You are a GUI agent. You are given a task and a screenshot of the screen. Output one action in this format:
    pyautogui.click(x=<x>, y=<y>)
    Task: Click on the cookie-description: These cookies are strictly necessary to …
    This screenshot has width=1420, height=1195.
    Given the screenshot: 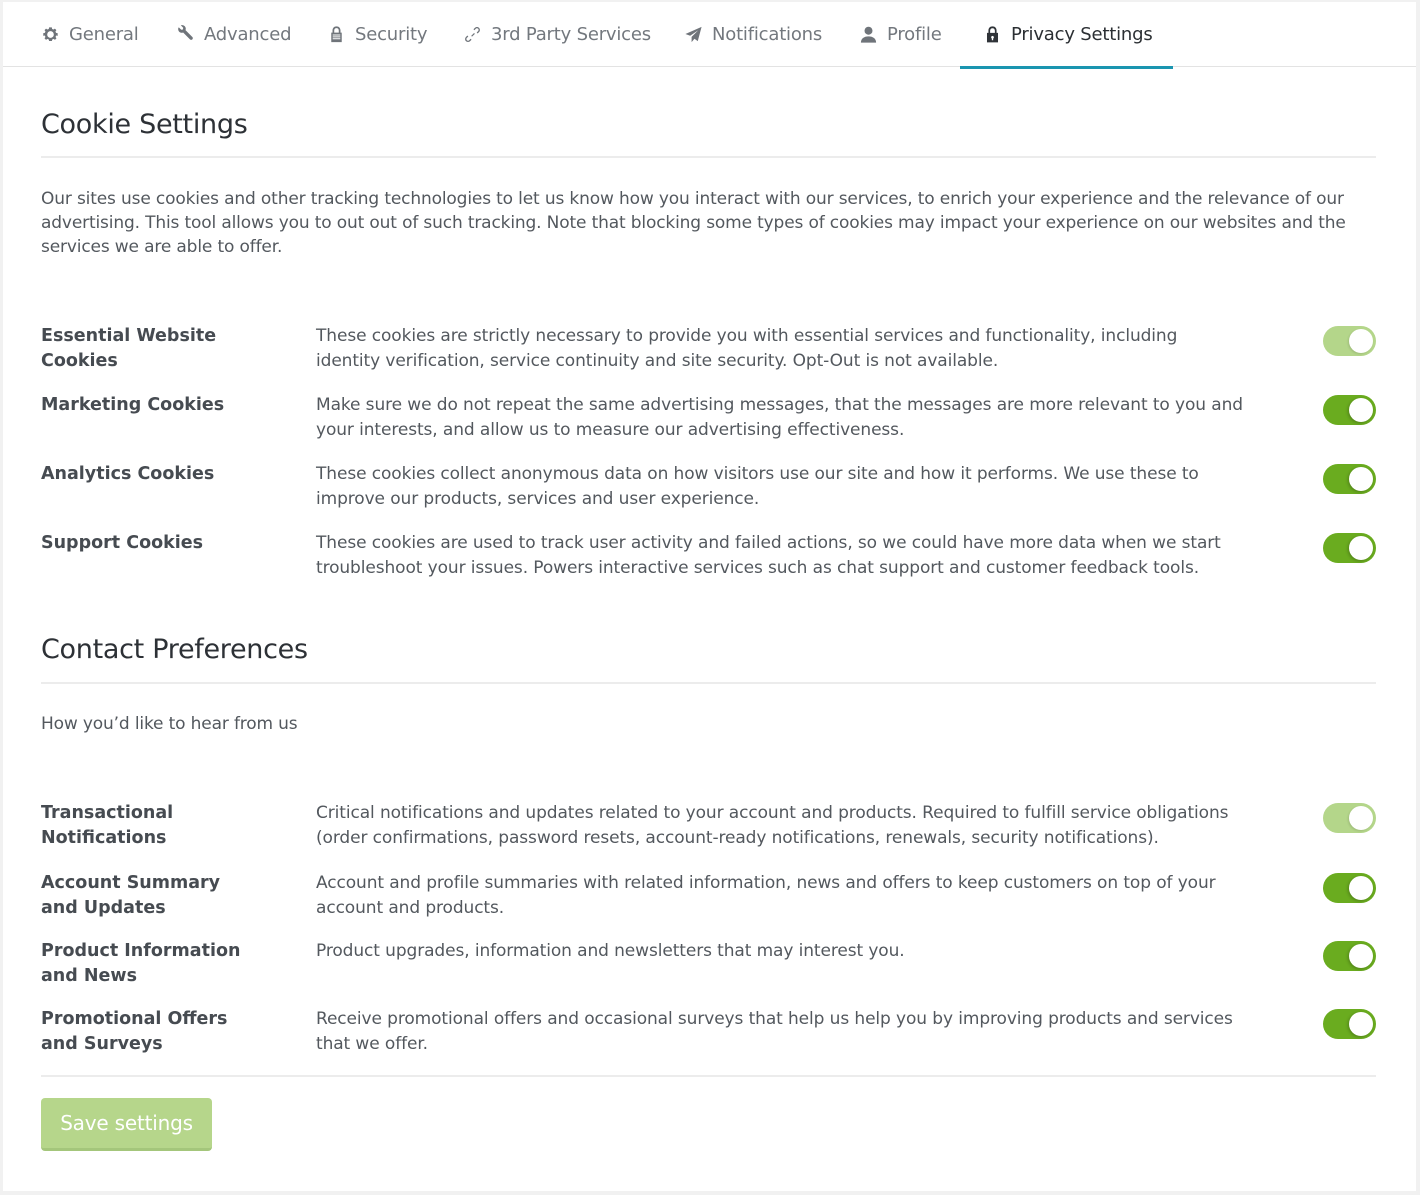 What is the action you would take?
    pyautogui.click(x=747, y=348)
    